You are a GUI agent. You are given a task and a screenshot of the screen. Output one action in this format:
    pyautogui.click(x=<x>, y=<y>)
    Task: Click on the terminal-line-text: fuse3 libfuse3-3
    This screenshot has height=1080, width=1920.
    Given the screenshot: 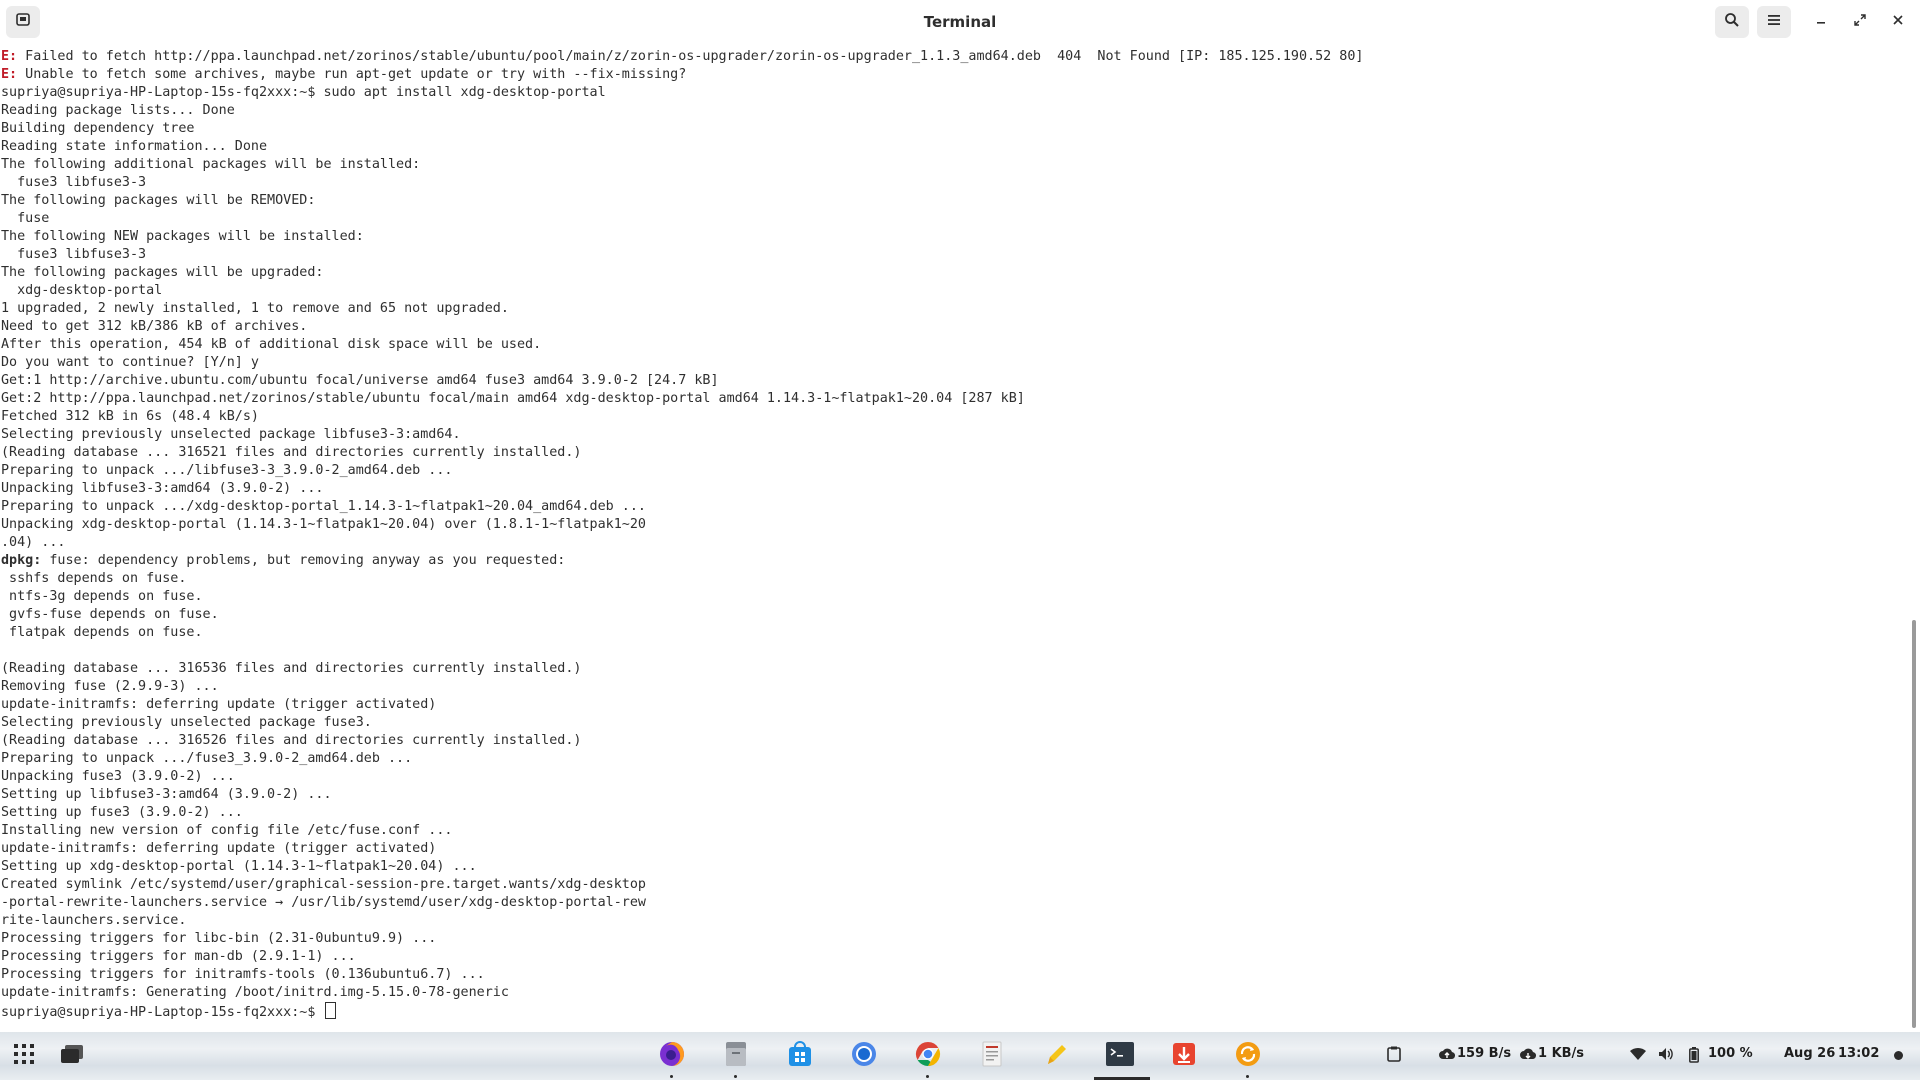 What is the action you would take?
    pyautogui.click(x=74, y=254)
    